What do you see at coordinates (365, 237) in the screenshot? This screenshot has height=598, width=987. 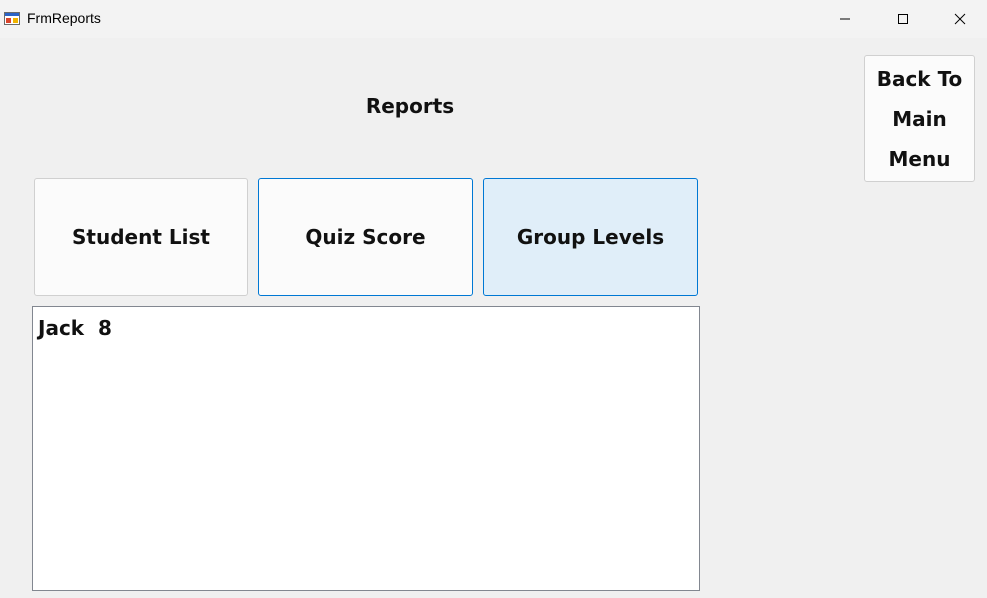 I see `quiz-score-button: Quiz Score` at bounding box center [365, 237].